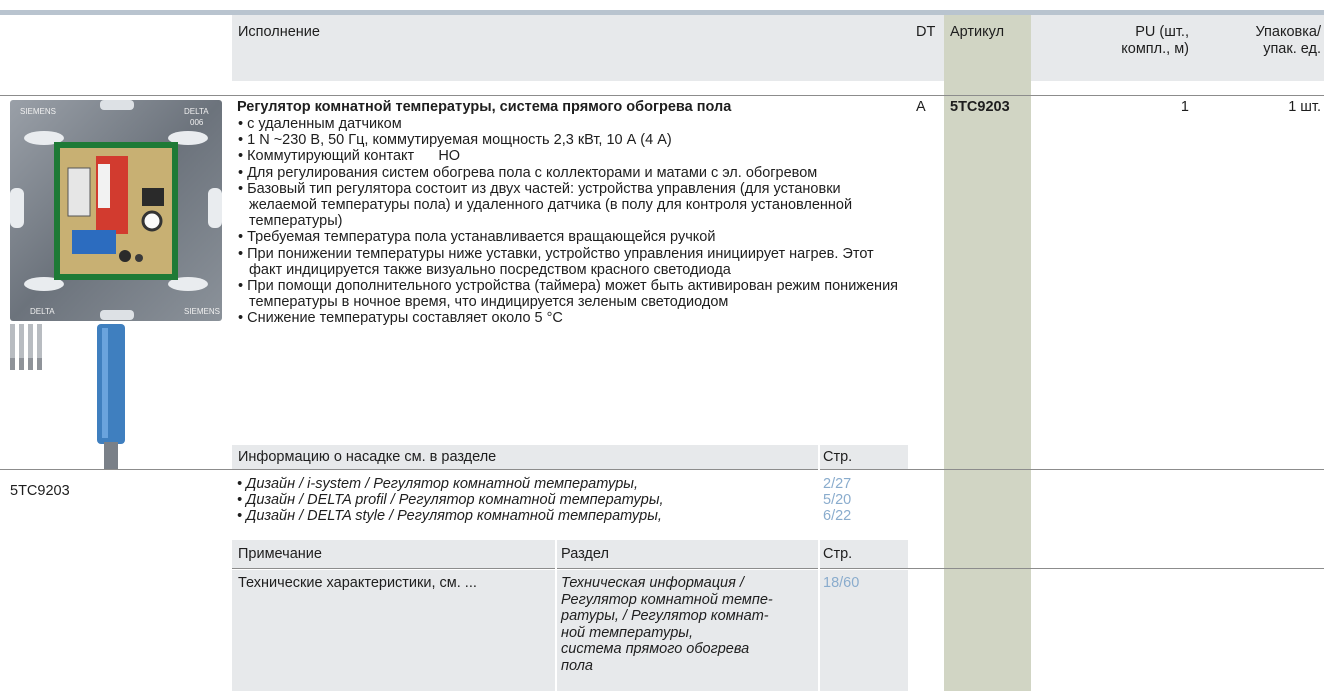 This screenshot has height=691, width=1324. What do you see at coordinates (280, 554) in the screenshot?
I see `notes-col-note: Примечание` at bounding box center [280, 554].